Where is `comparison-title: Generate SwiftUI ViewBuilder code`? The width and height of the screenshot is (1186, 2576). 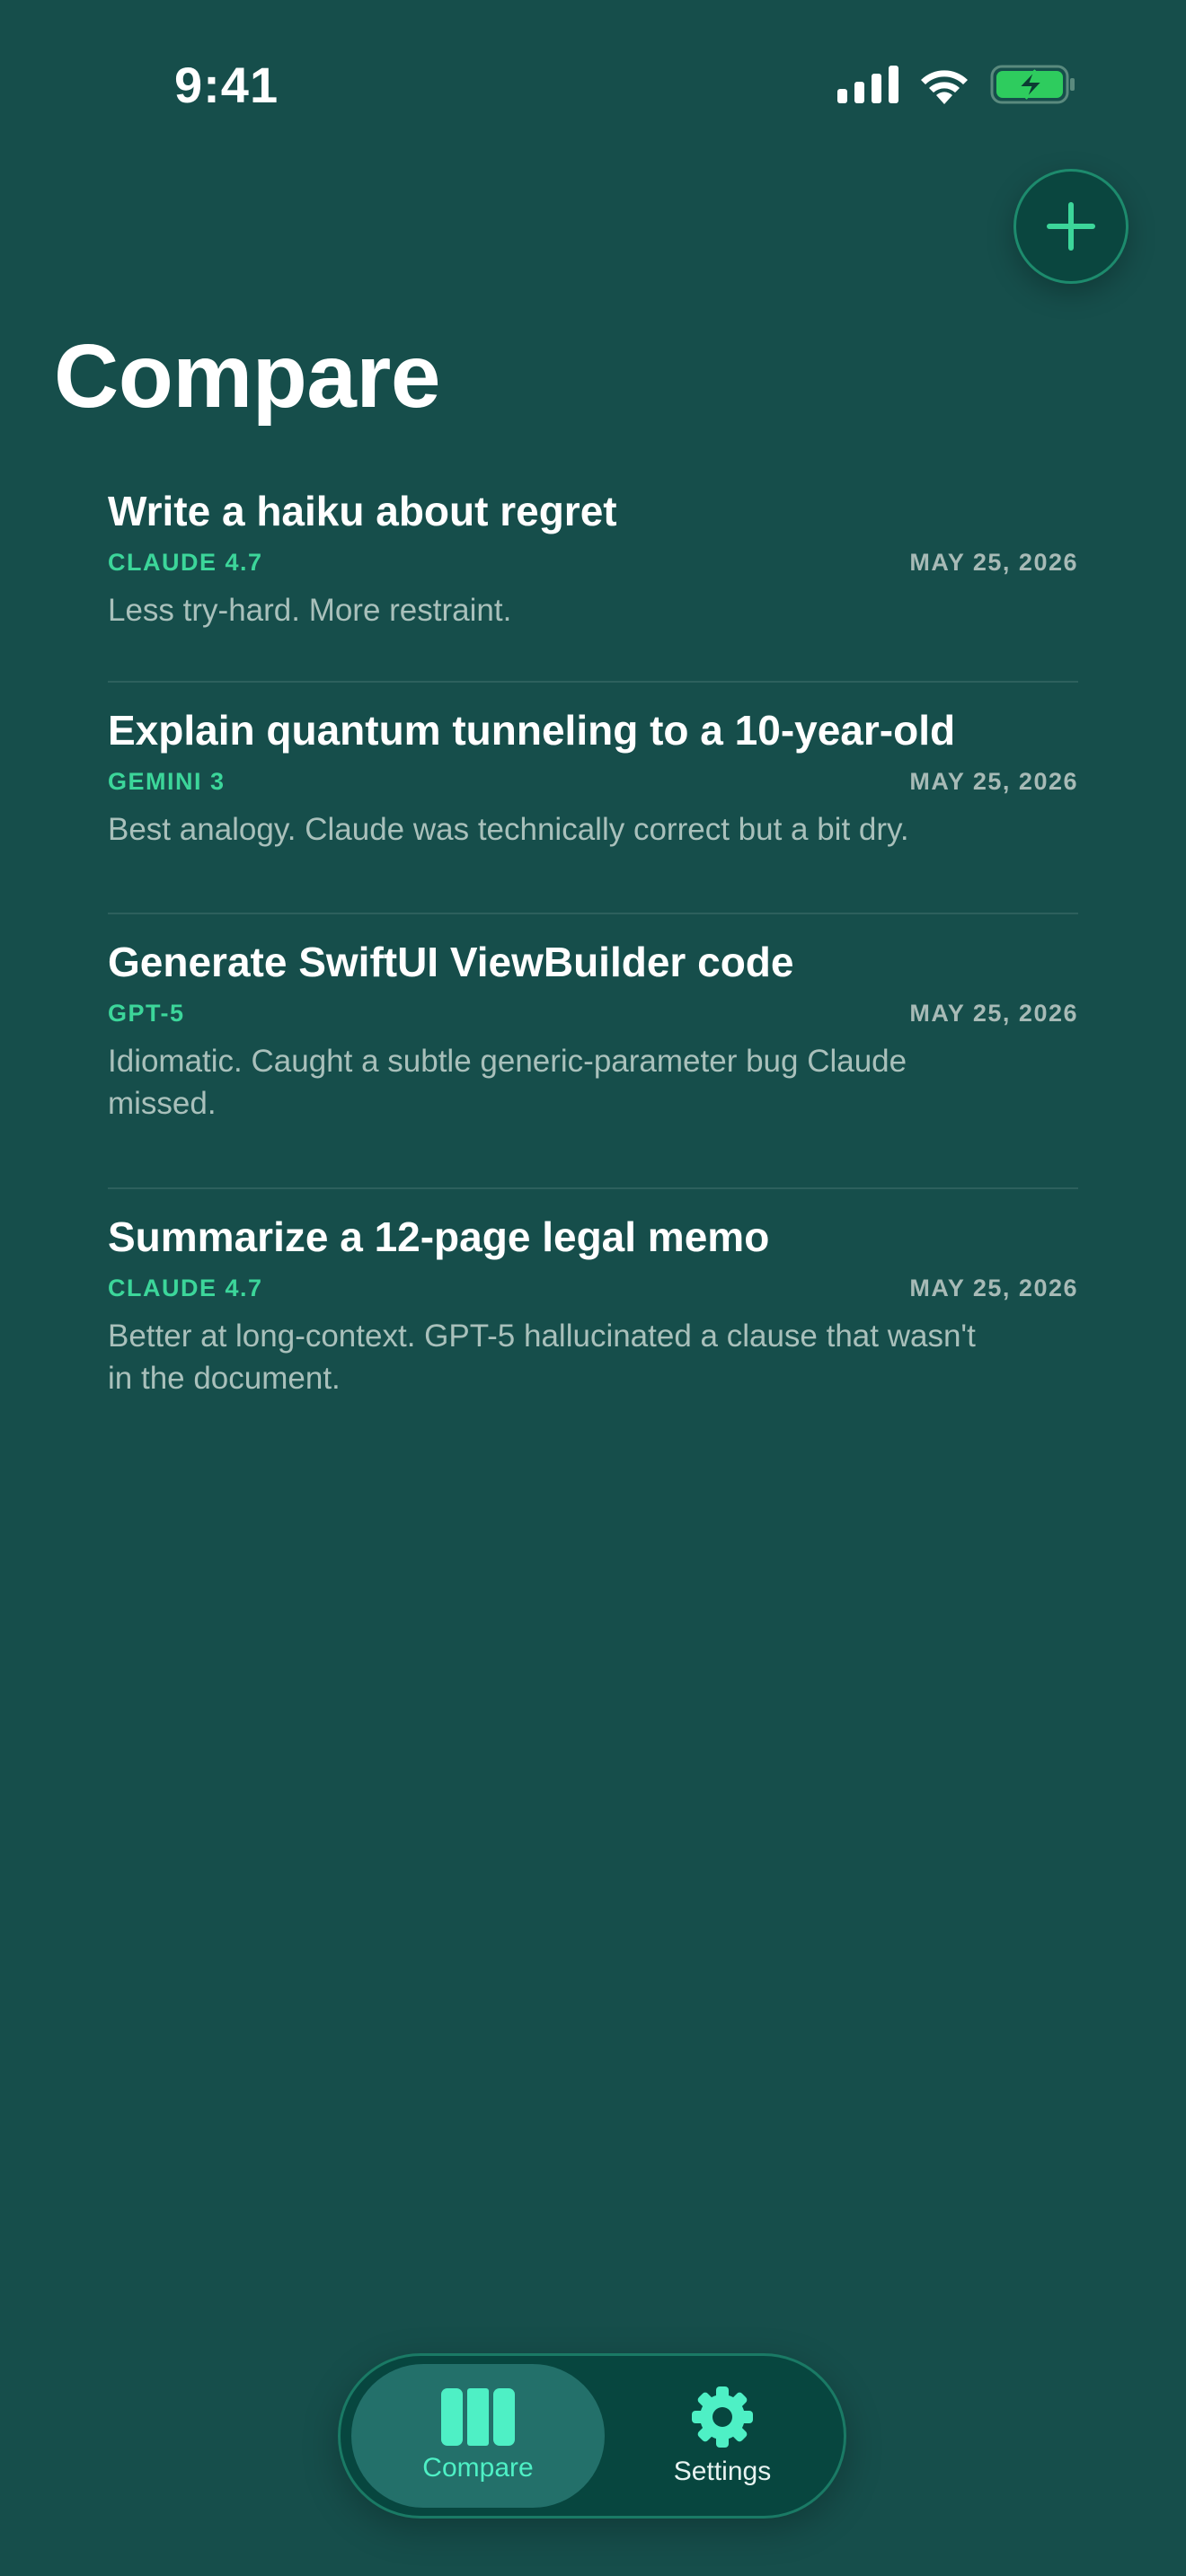
comparison-title: Generate SwiftUI ViewBuilder code is located at coordinates (451, 962).